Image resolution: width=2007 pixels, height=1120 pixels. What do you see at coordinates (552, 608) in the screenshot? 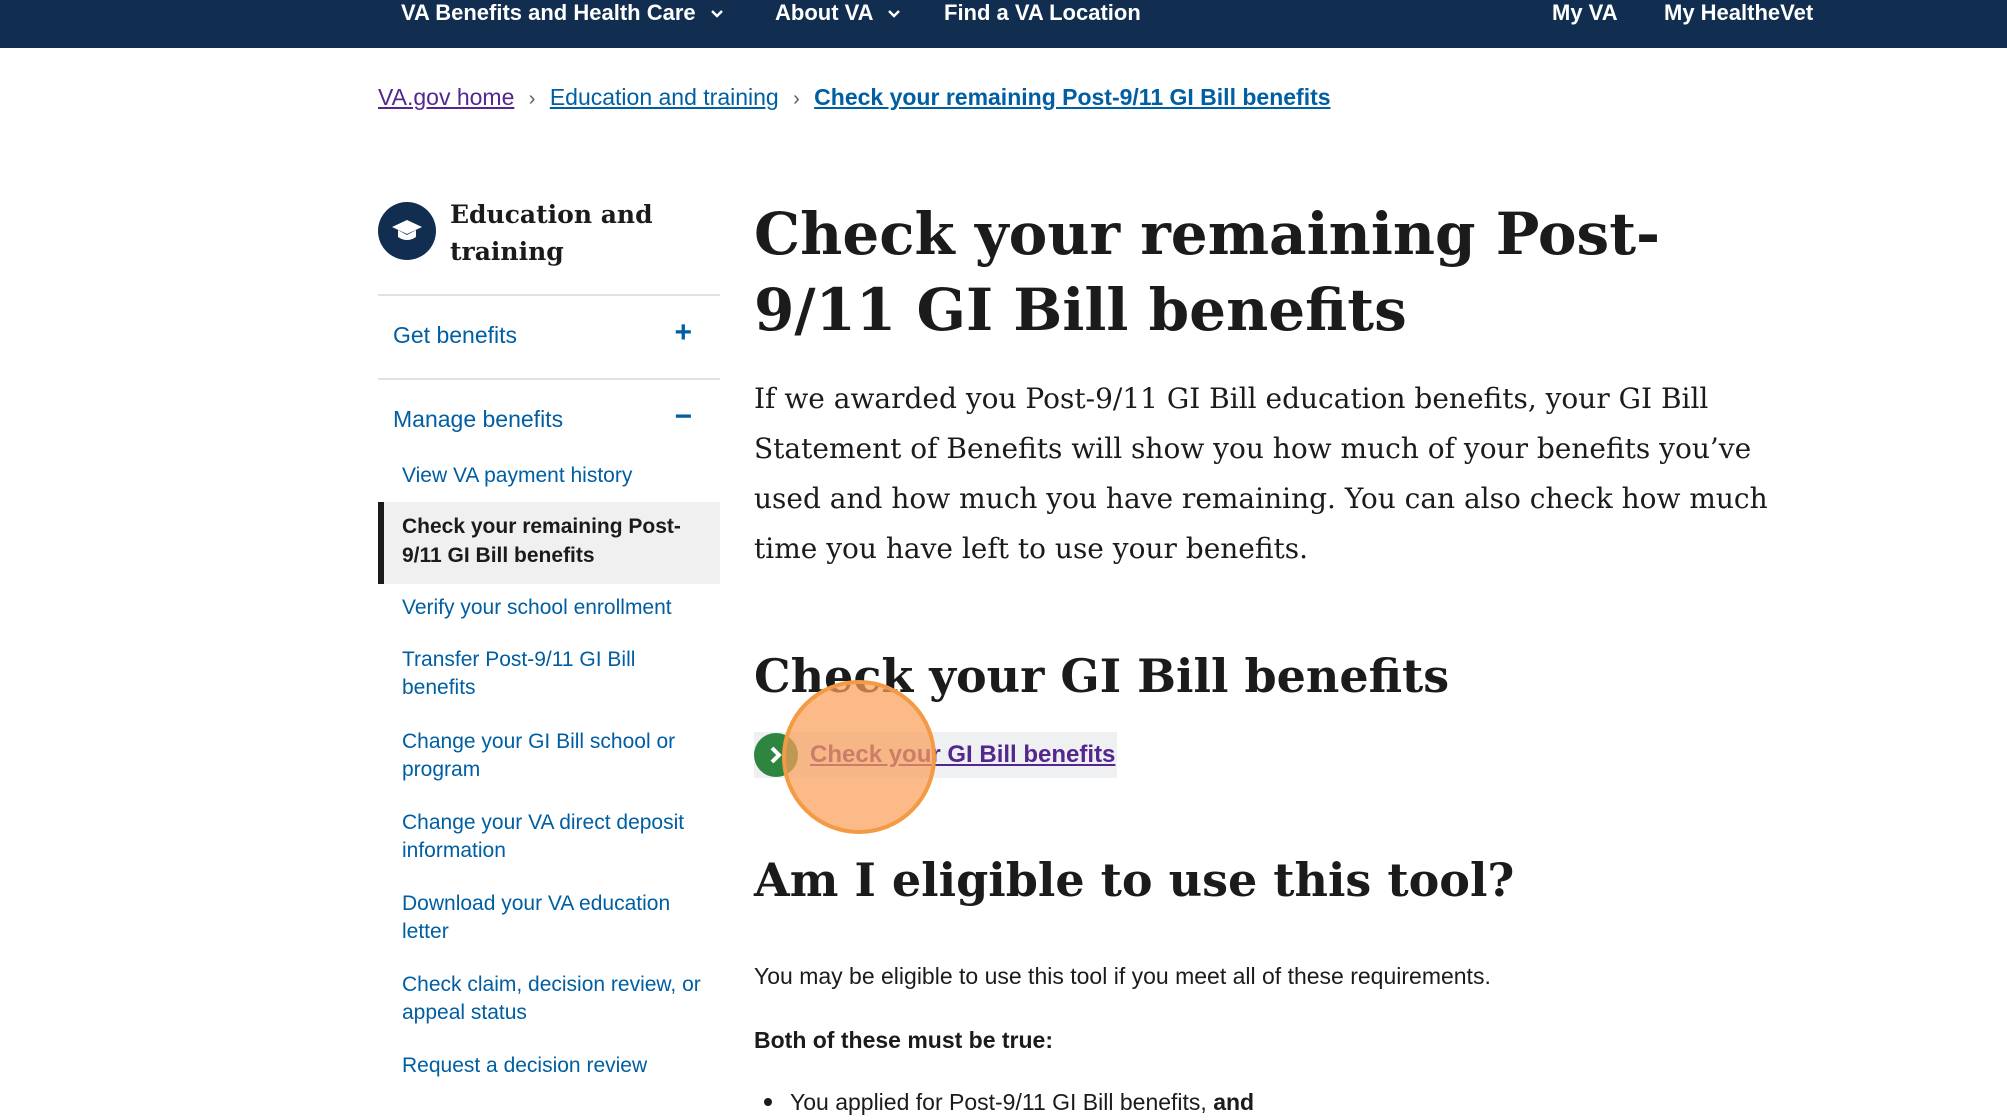
I see `sidebar-item-verify-enrollment: Verify your school enrollment` at bounding box center [552, 608].